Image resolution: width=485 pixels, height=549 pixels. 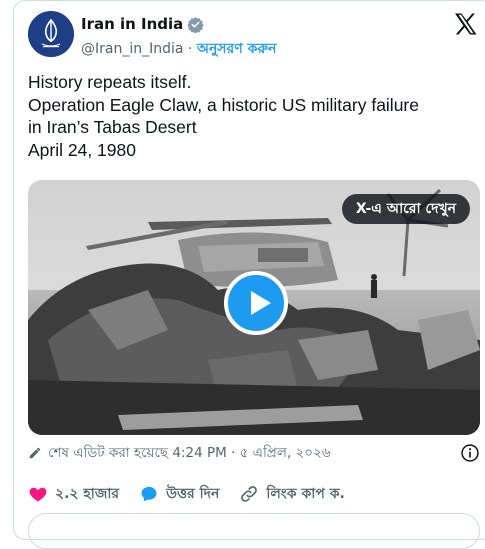 I want to click on info-icon, so click(x=470, y=453).